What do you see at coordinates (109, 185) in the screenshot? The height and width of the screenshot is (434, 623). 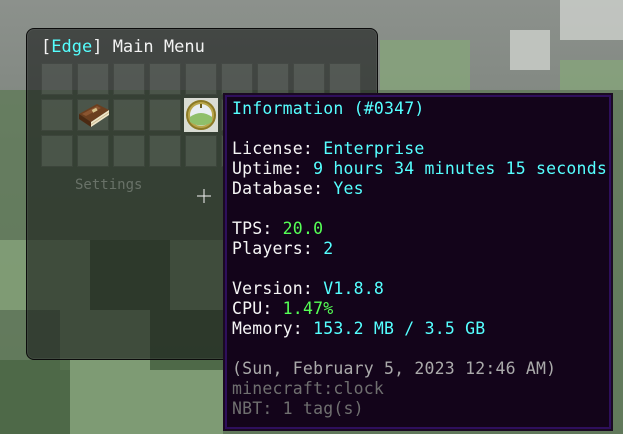 I see `faded-slot-label: Settings` at bounding box center [109, 185].